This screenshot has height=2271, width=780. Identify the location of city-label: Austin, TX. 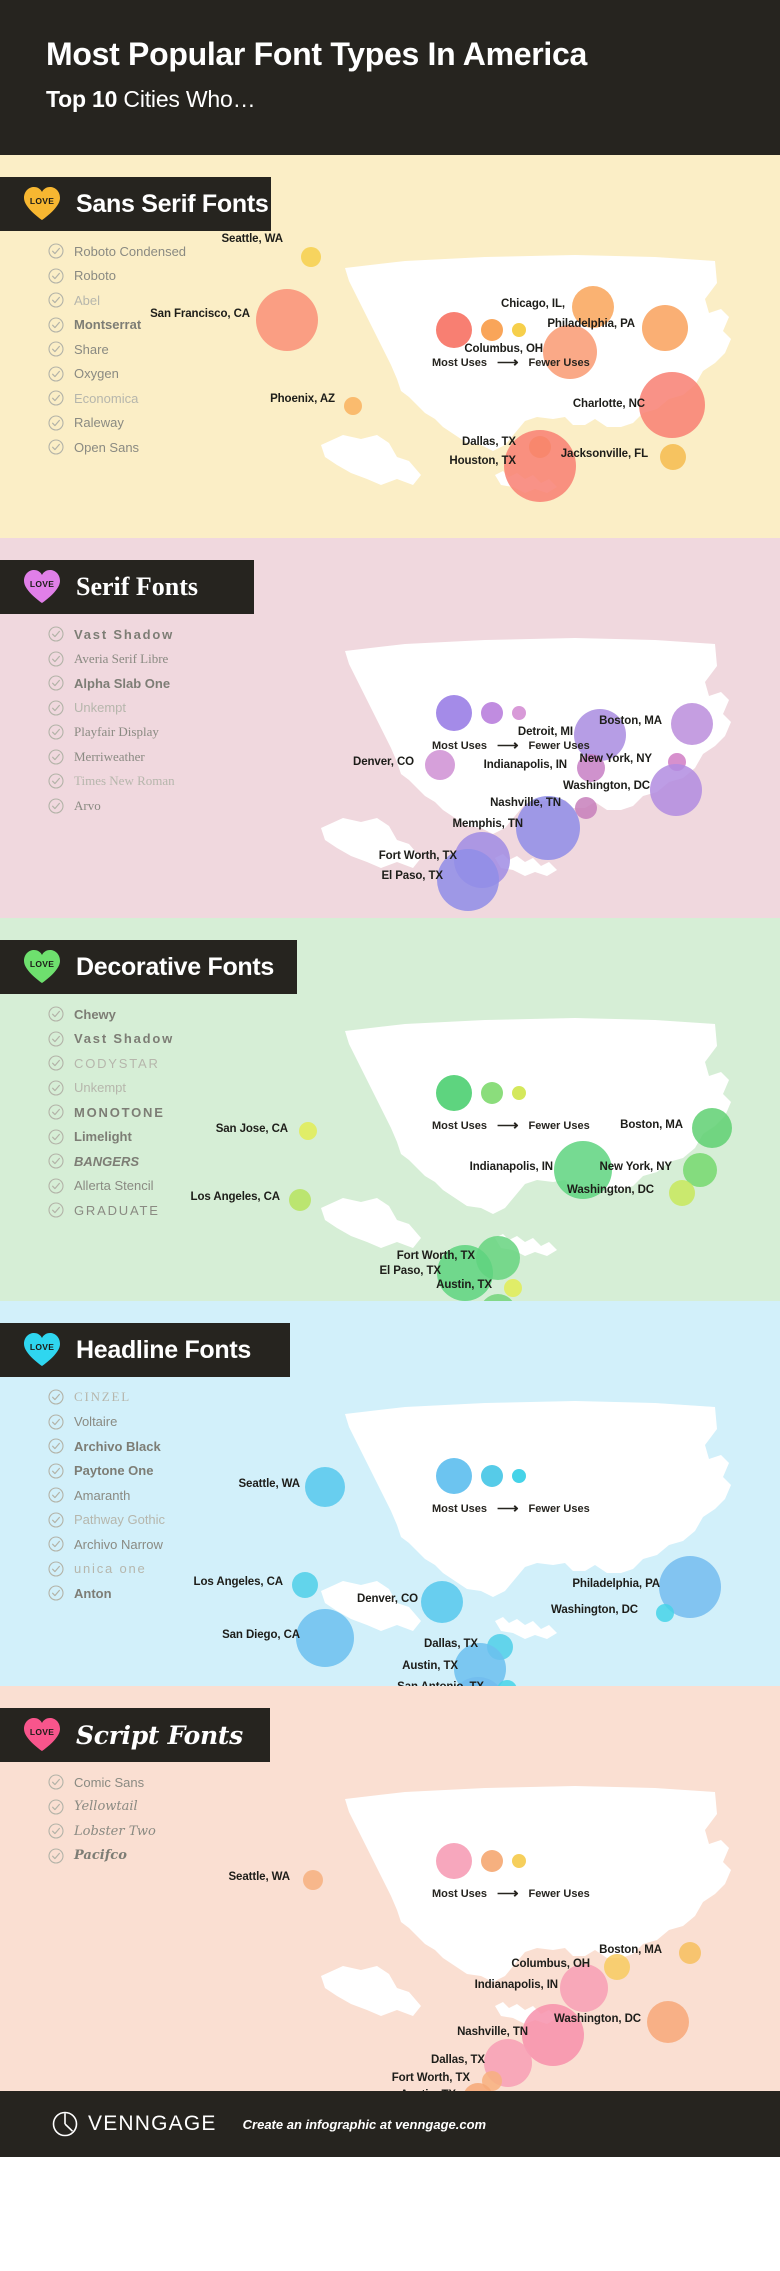
(464, 1285).